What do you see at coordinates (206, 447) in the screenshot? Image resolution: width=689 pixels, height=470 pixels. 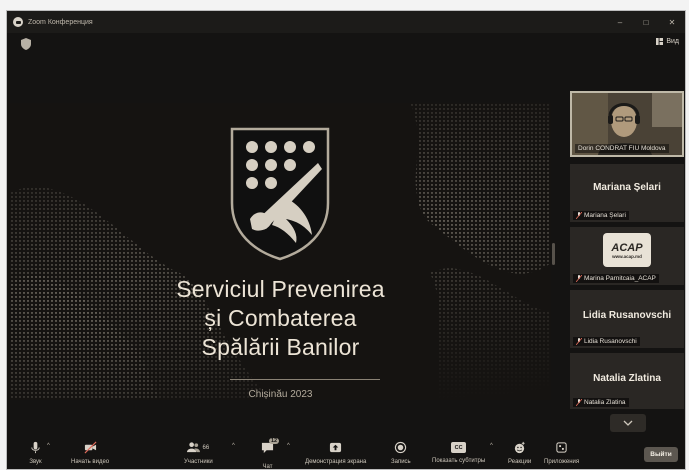 I see `participants-count: 66` at bounding box center [206, 447].